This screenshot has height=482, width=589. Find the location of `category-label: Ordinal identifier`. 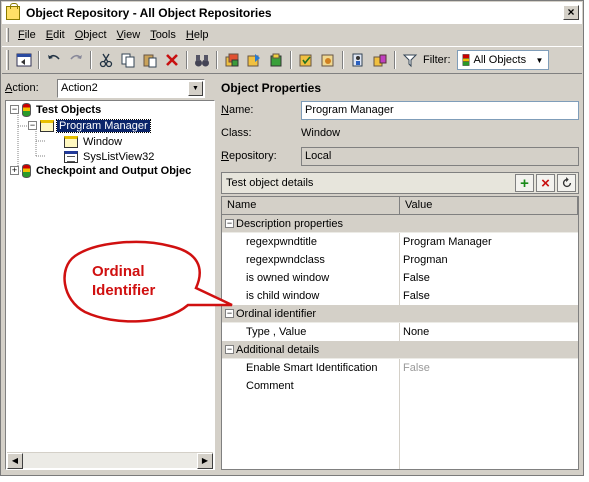

category-label: Ordinal identifier is located at coordinates (276, 313).